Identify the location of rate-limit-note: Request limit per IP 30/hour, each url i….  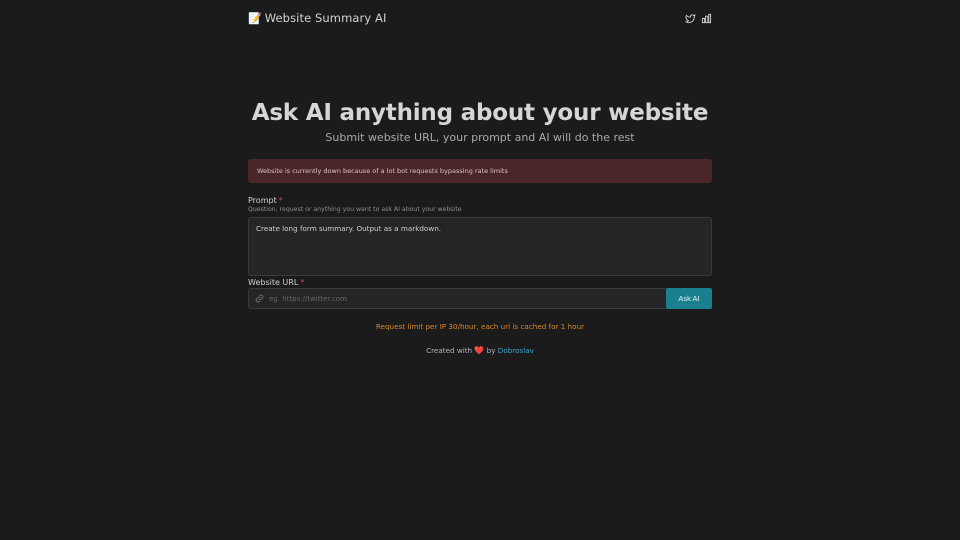
(480, 326).